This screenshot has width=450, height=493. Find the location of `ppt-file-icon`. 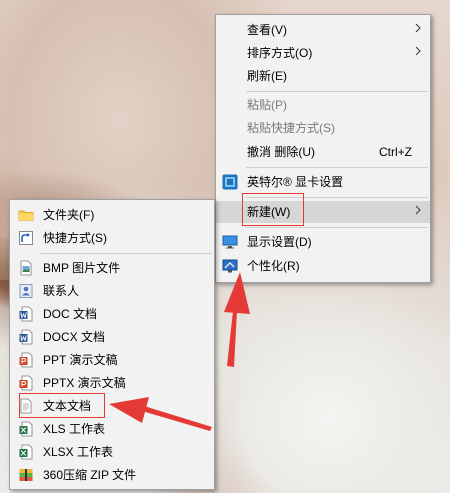

ppt-file-icon is located at coordinates (26, 360).